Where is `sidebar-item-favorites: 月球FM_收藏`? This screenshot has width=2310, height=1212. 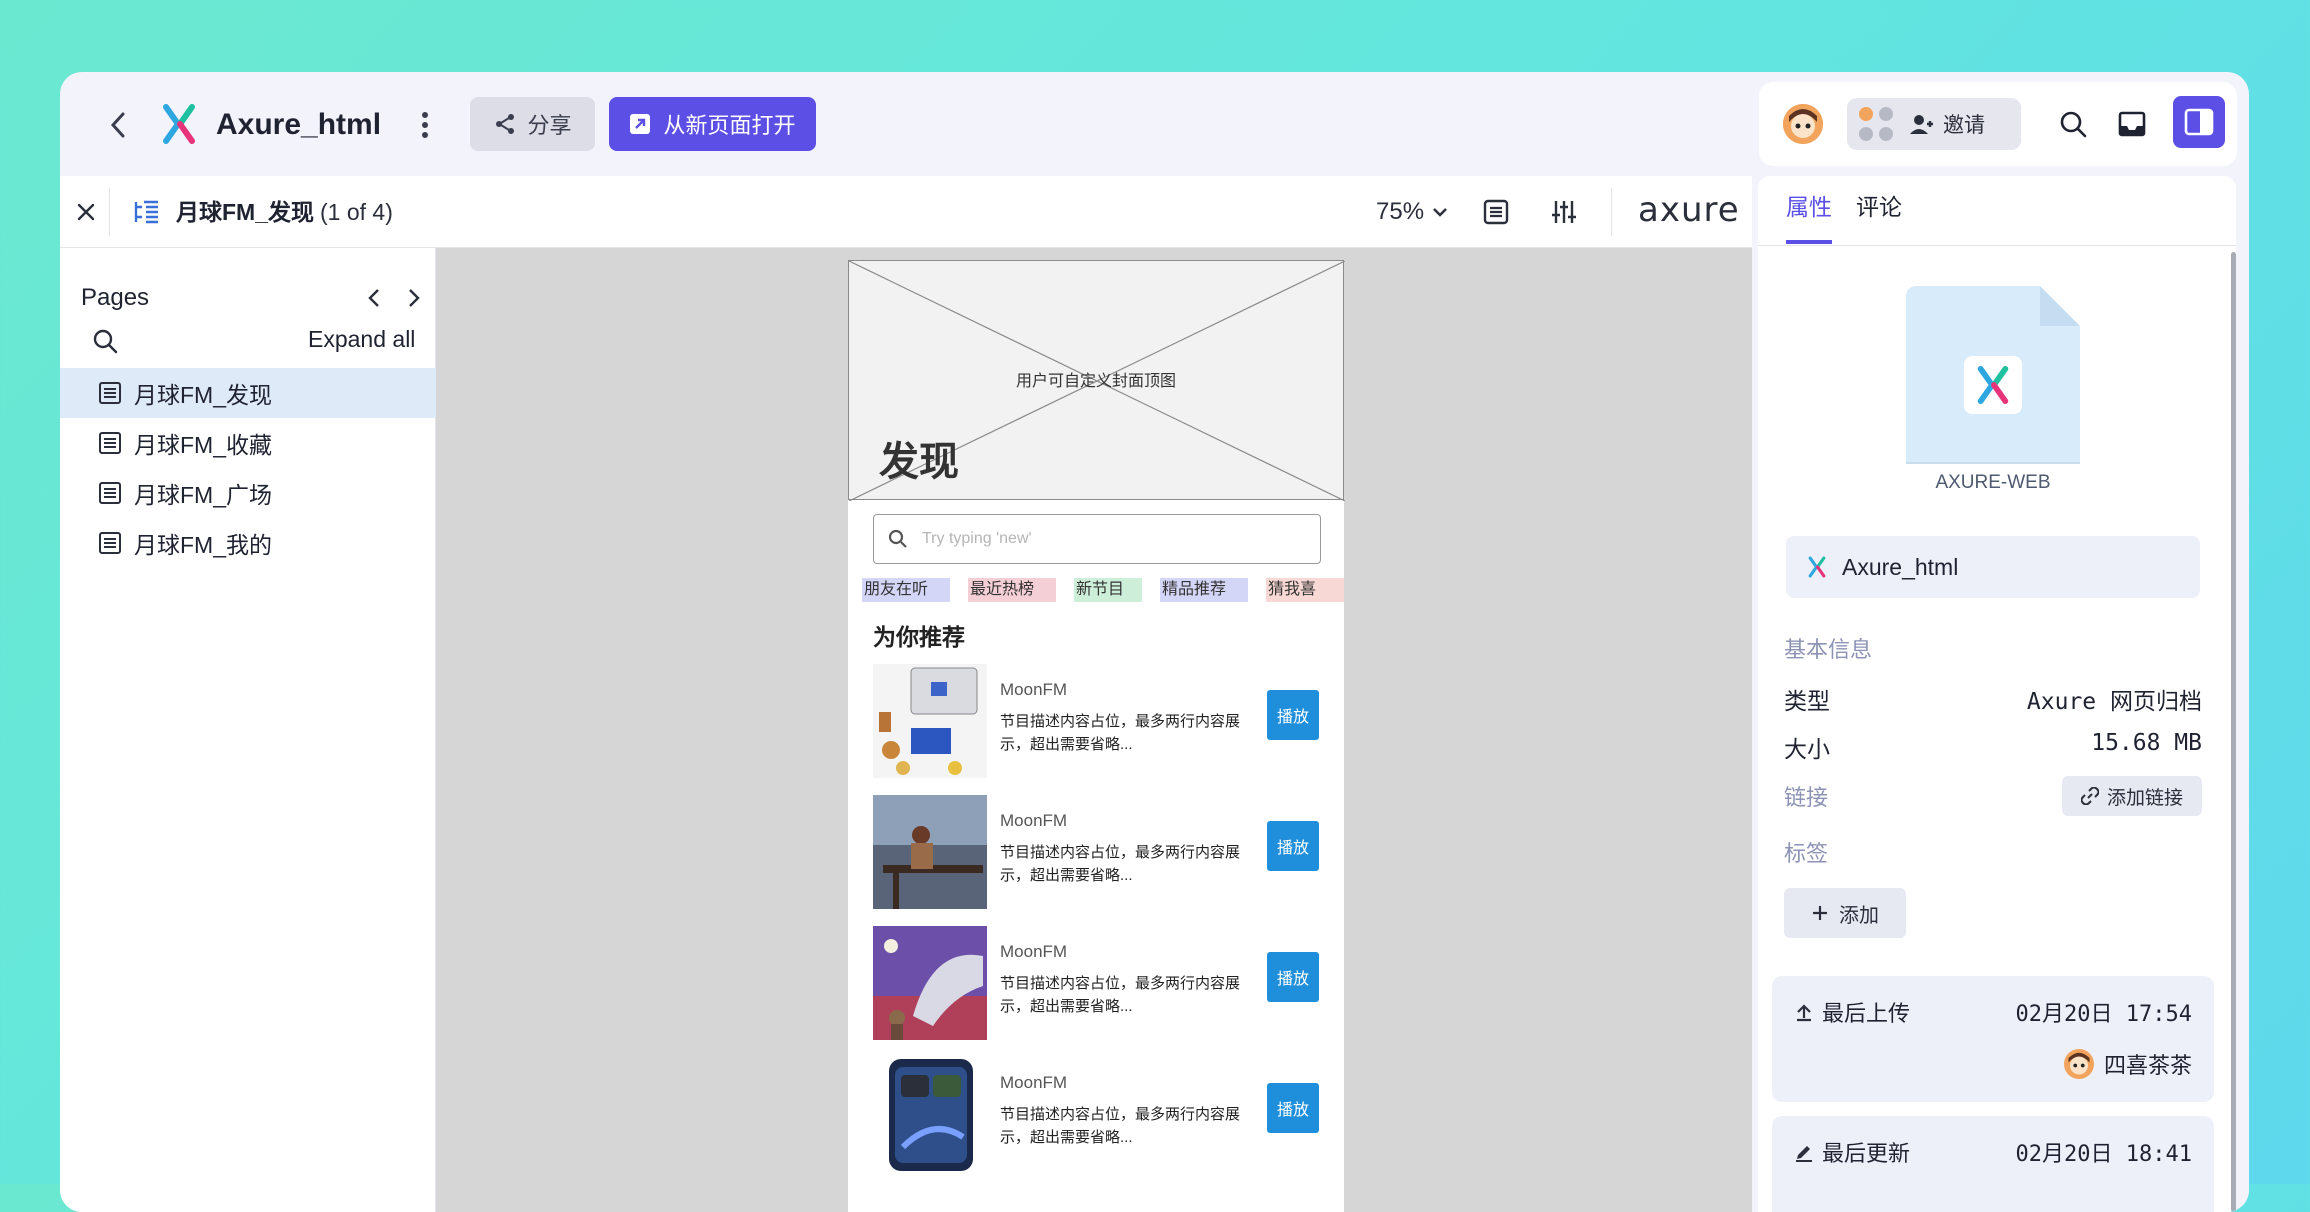 sidebar-item-favorites: 月球FM_收藏 is located at coordinates (248, 443).